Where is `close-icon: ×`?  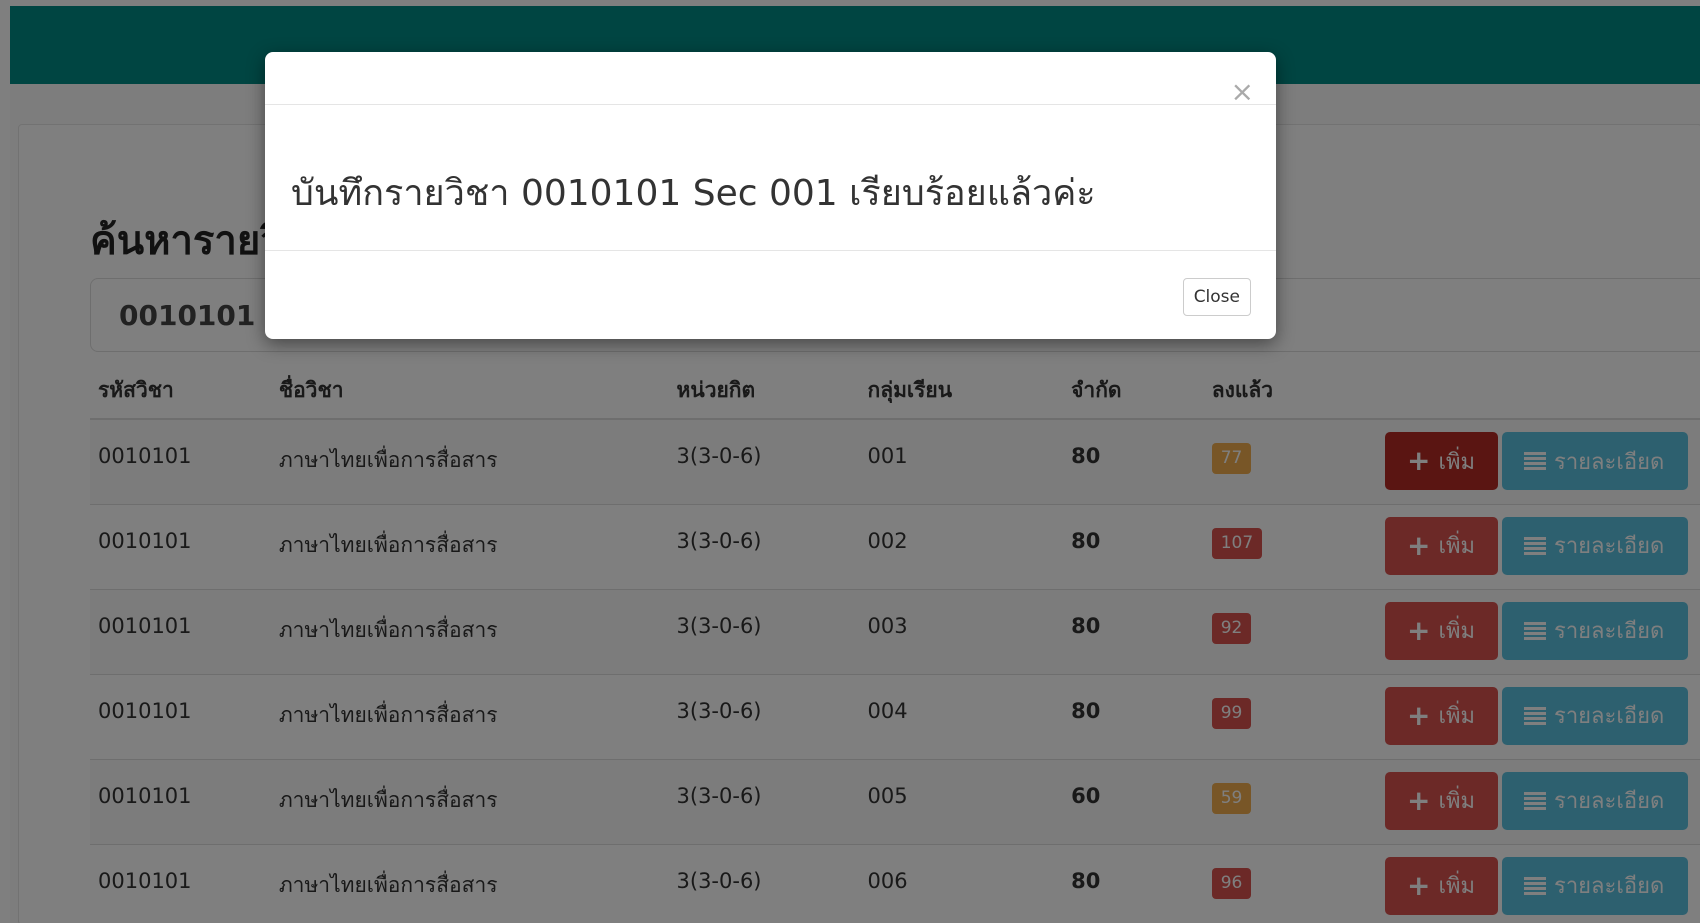
close-icon: × is located at coordinates (1242, 92).